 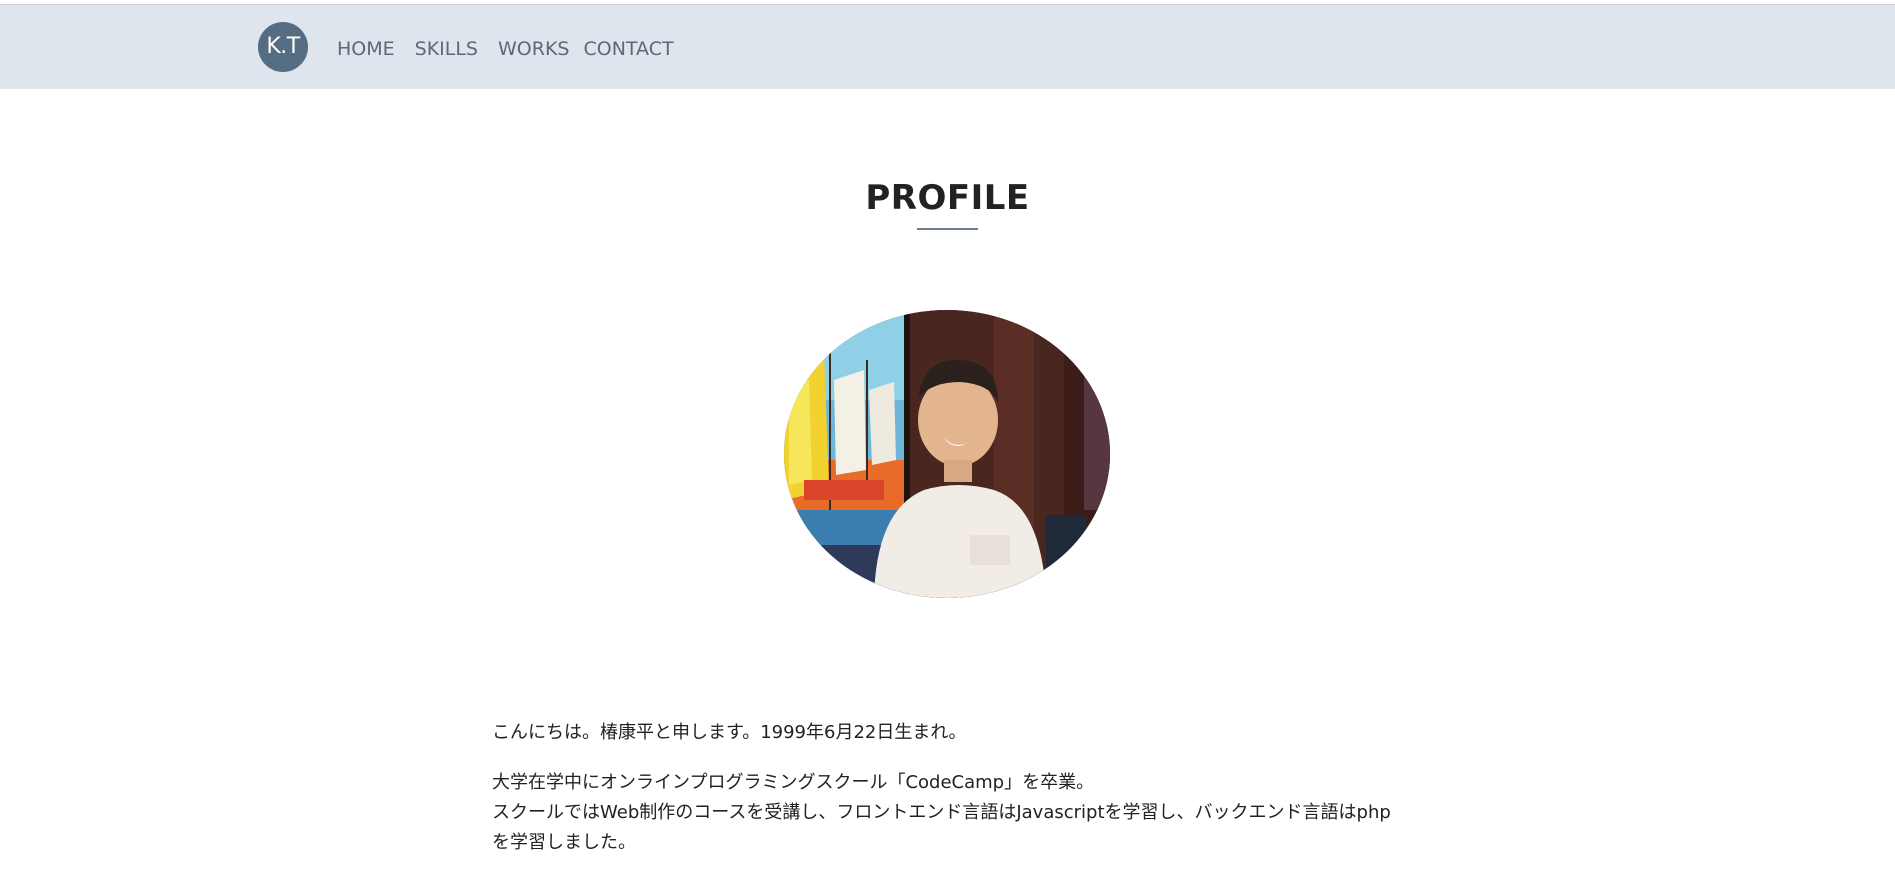 I want to click on logo: K.T, so click(x=283, y=47).